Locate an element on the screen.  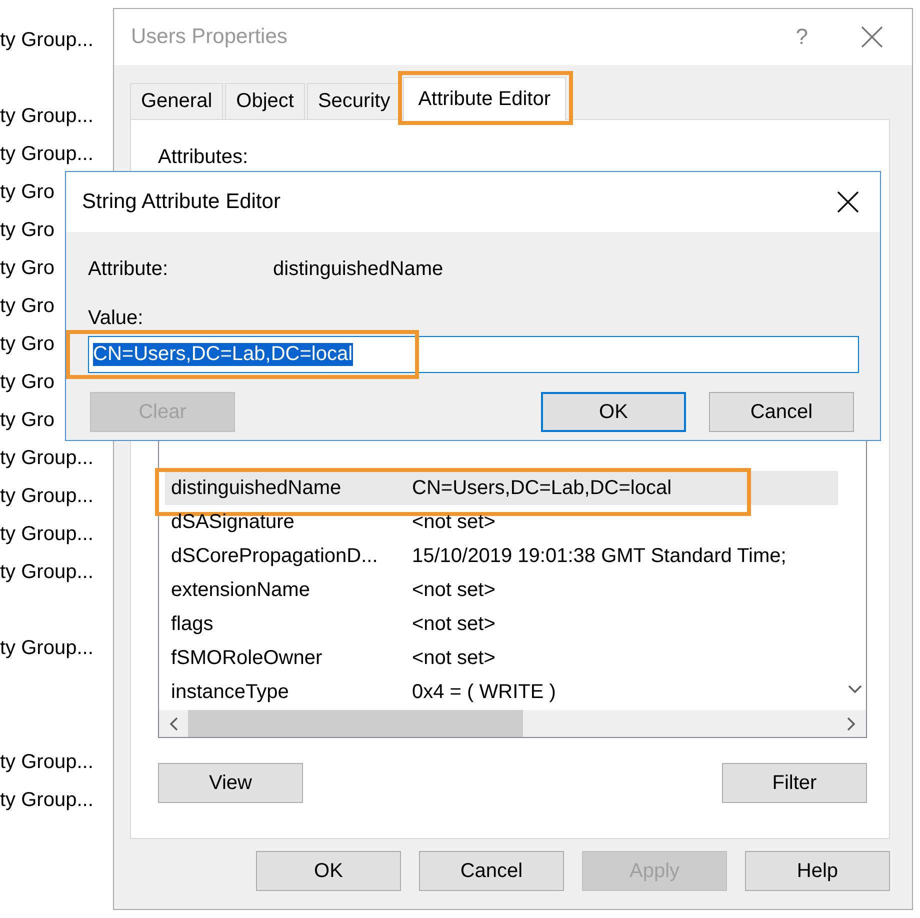
window-title: String Attribute Editor is located at coordinates (181, 202).